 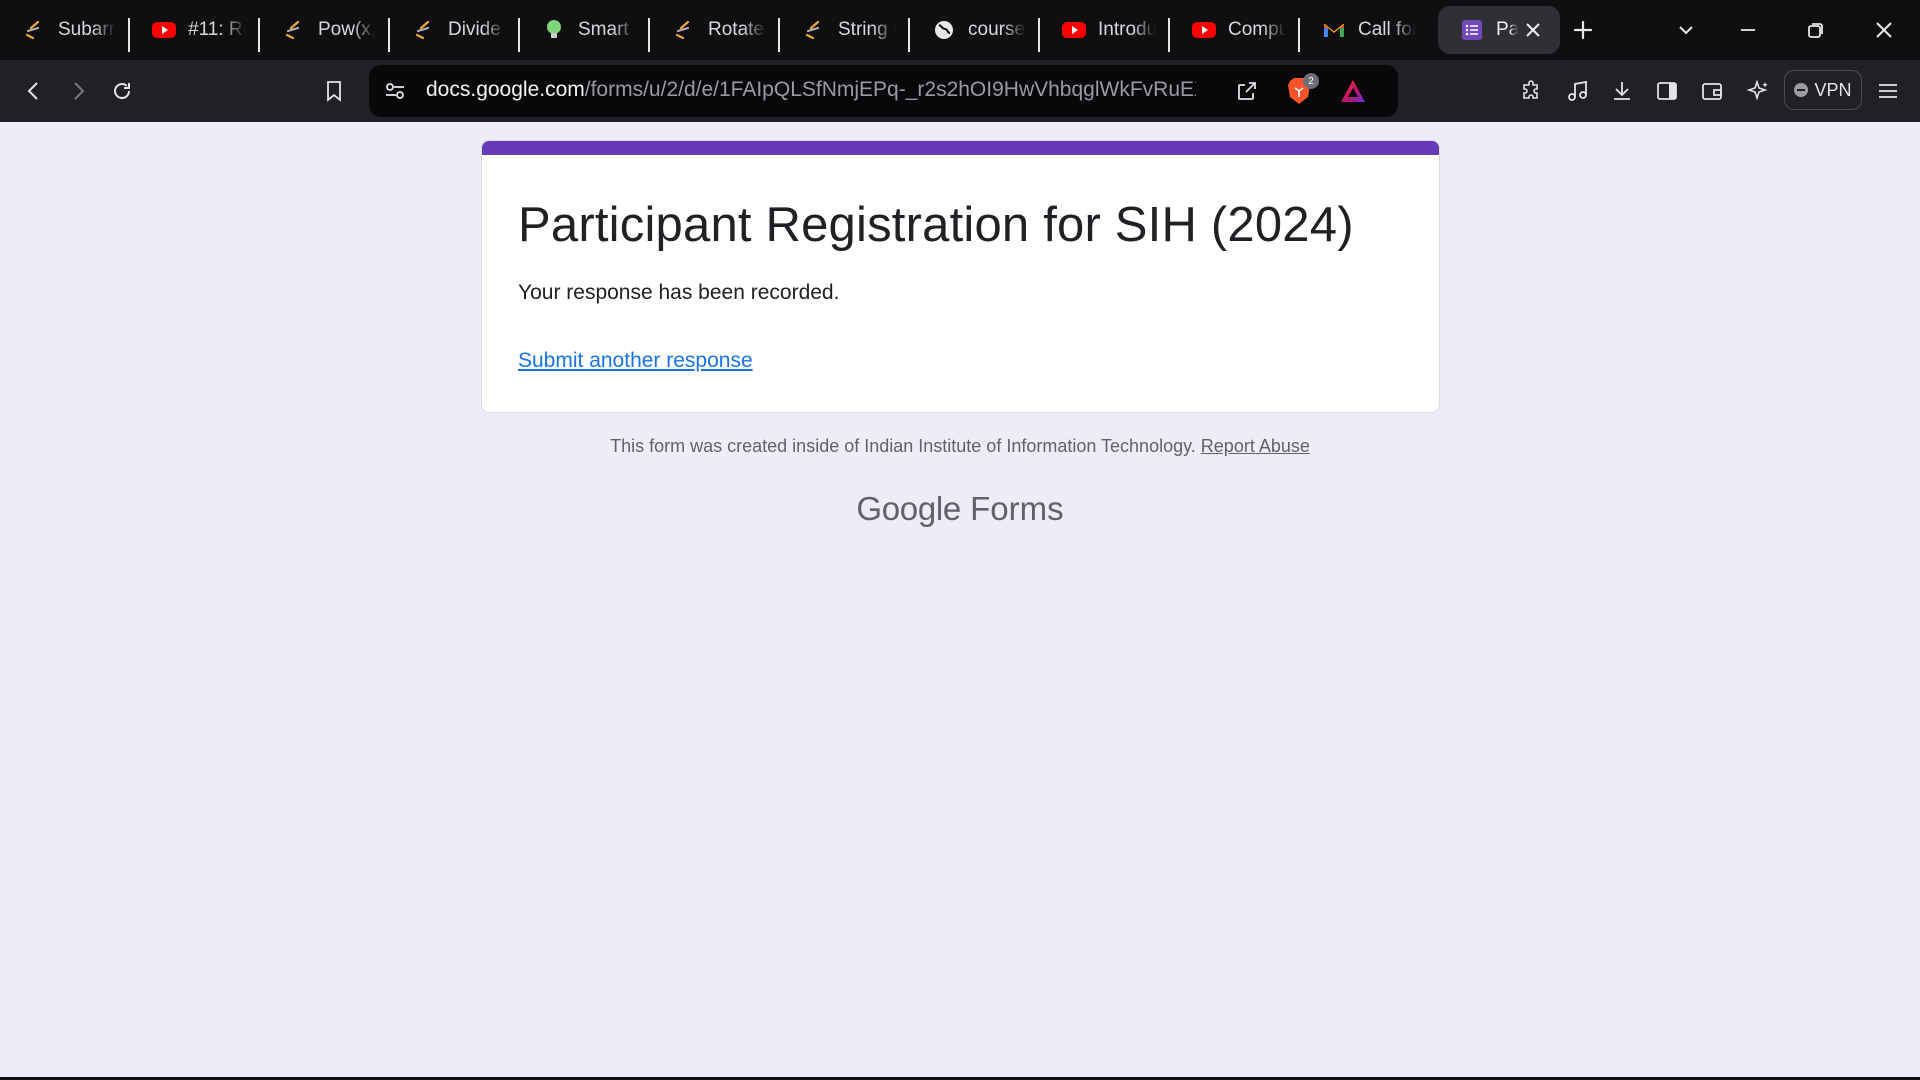 What do you see at coordinates (1801, 90) in the screenshot?
I see `vpn-status-icon` at bounding box center [1801, 90].